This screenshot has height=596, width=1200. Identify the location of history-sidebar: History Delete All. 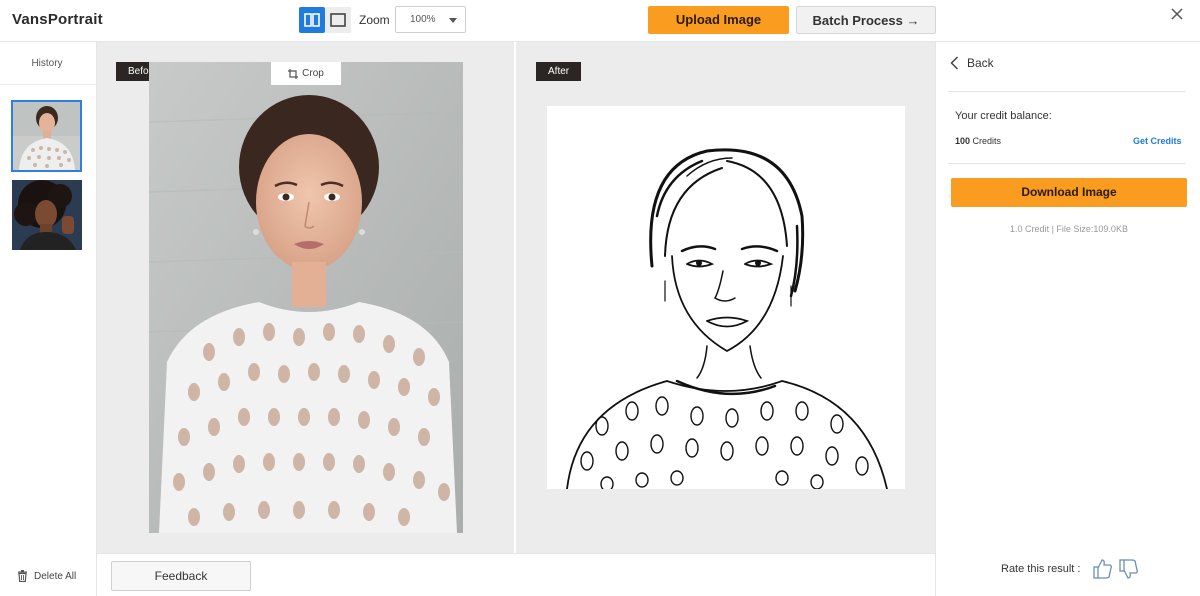
(48, 319).